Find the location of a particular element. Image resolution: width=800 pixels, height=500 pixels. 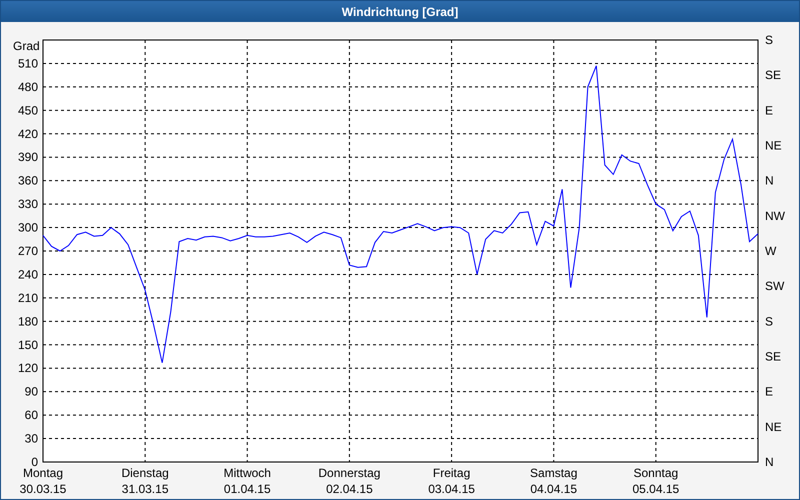

y-tick-label: 210 is located at coordinates (28, 297).